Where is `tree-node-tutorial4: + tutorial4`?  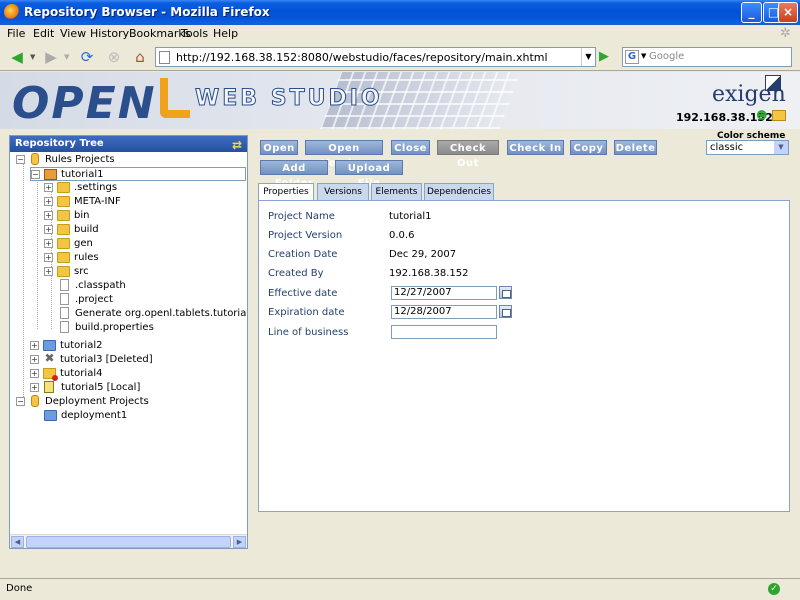 tree-node-tutorial4: + tutorial4 is located at coordinates (66, 374).